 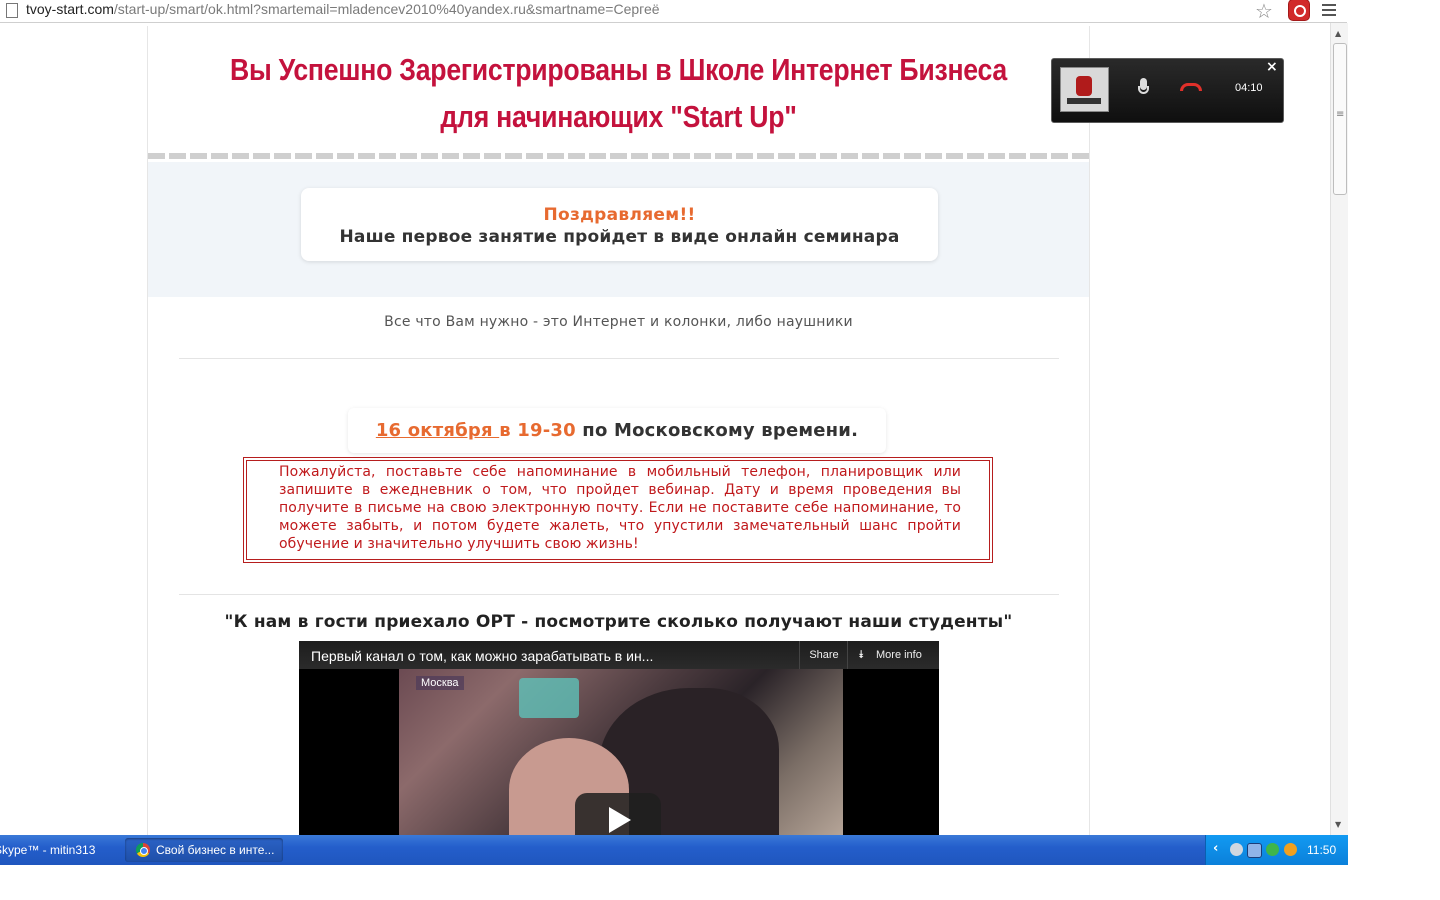 I want to click on app-tray-icon, so click(x=1290, y=849).